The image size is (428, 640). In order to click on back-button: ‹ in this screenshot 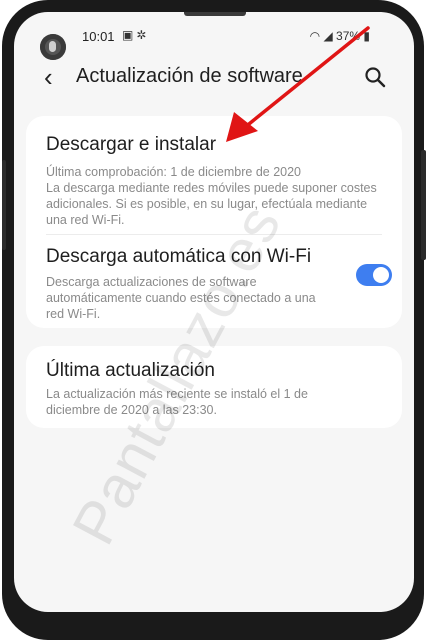, I will do `click(48, 77)`.